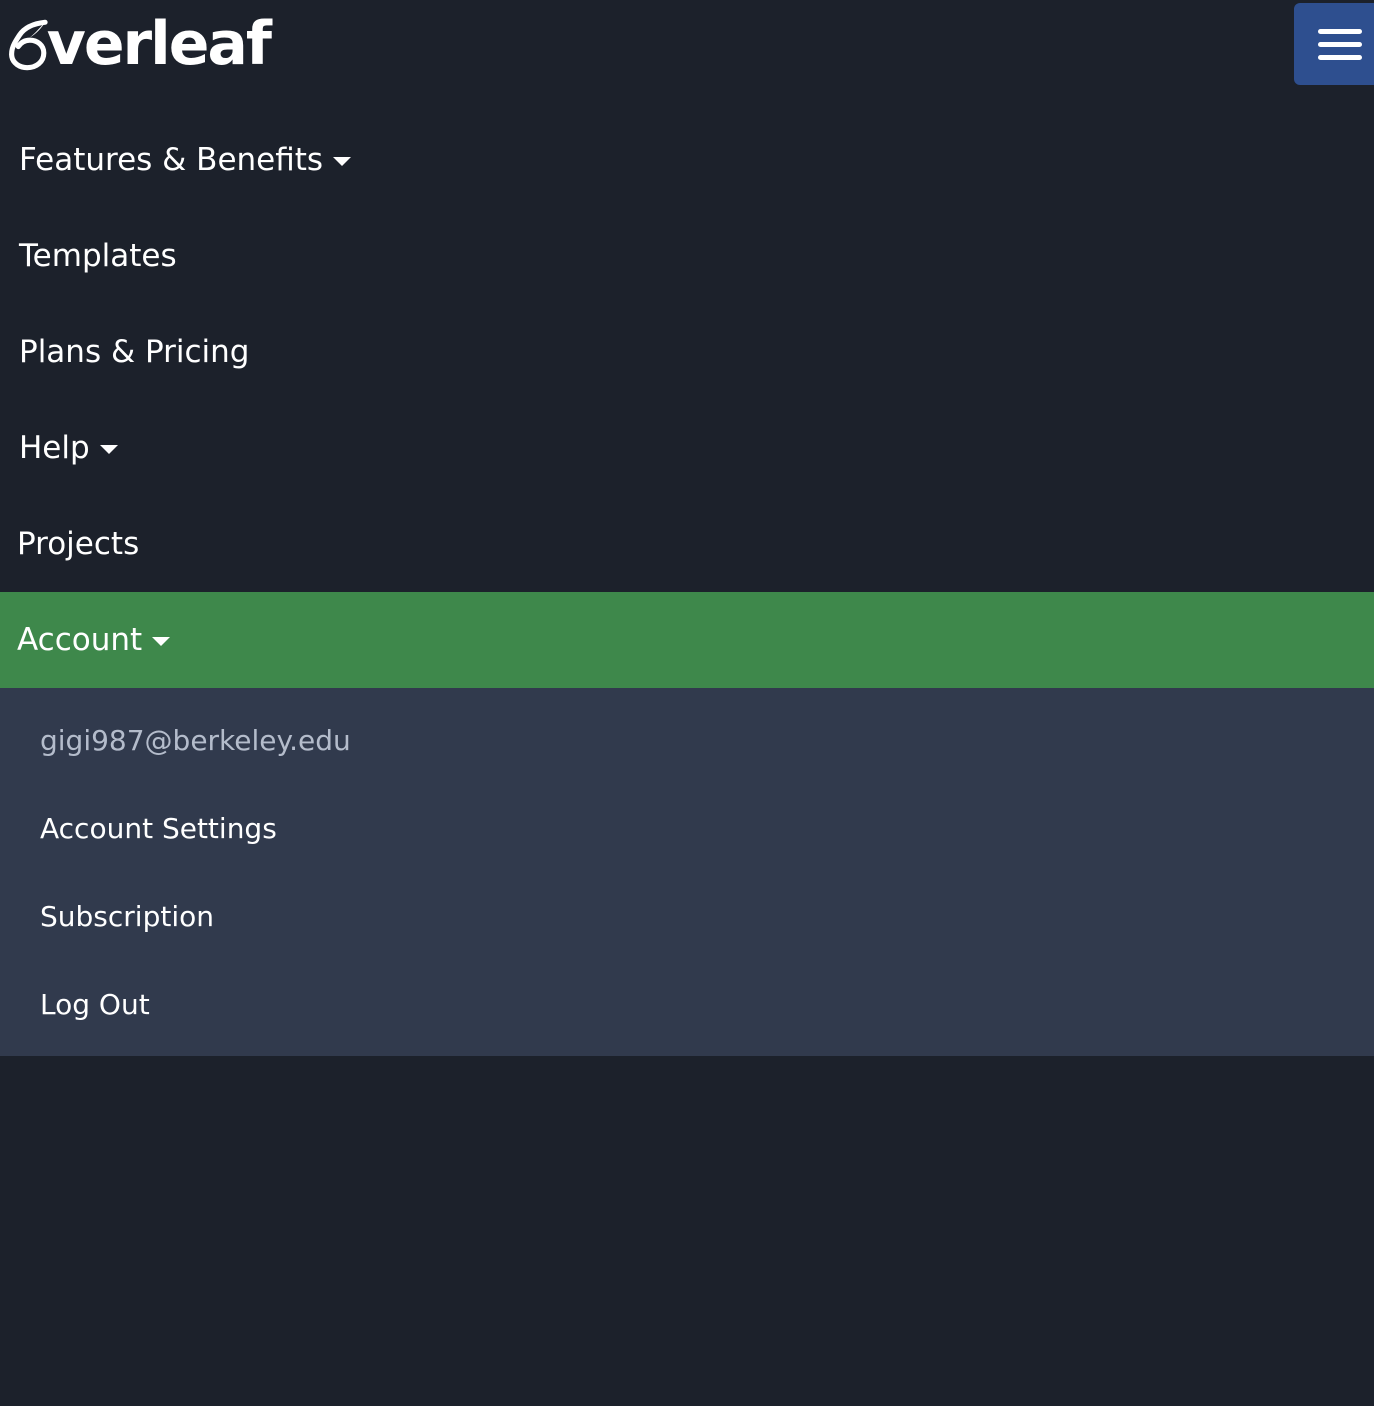 The height and width of the screenshot is (1406, 1374). I want to click on nav-item-label: Projects, so click(78, 544).